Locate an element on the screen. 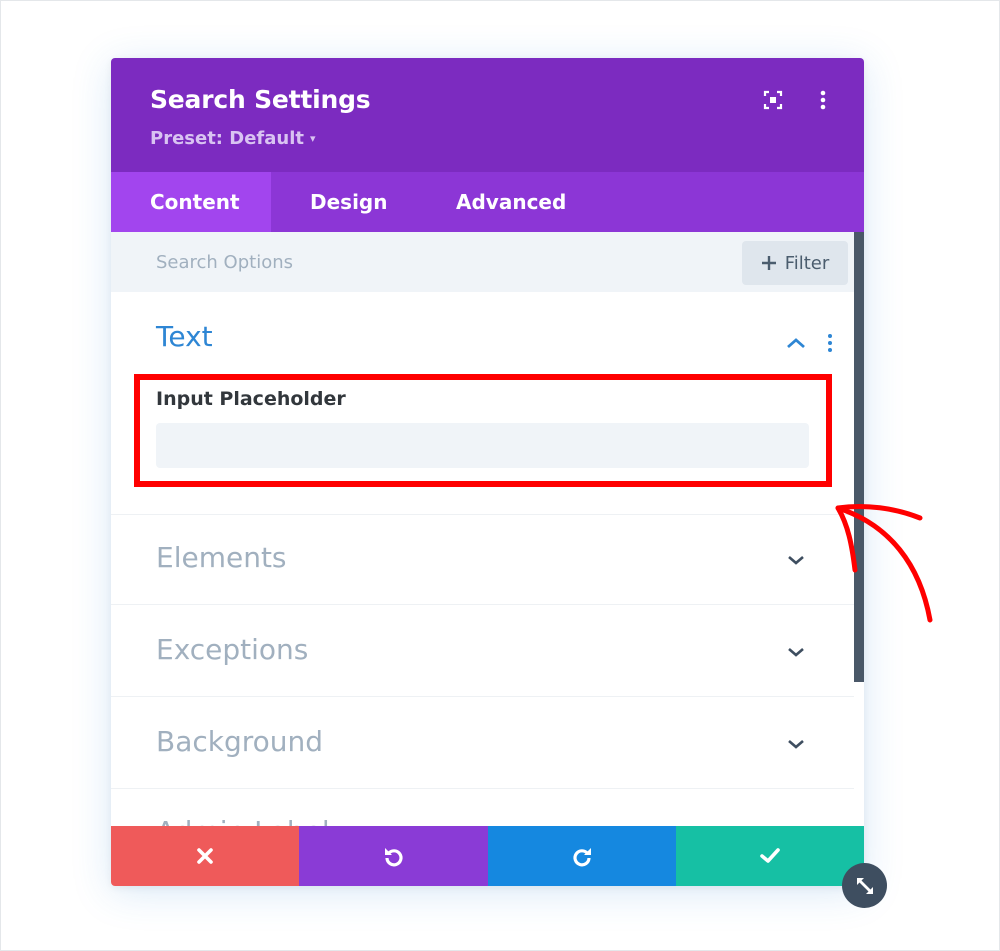 The height and width of the screenshot is (951, 1000). preset-label: Preset: Default is located at coordinates (227, 138).